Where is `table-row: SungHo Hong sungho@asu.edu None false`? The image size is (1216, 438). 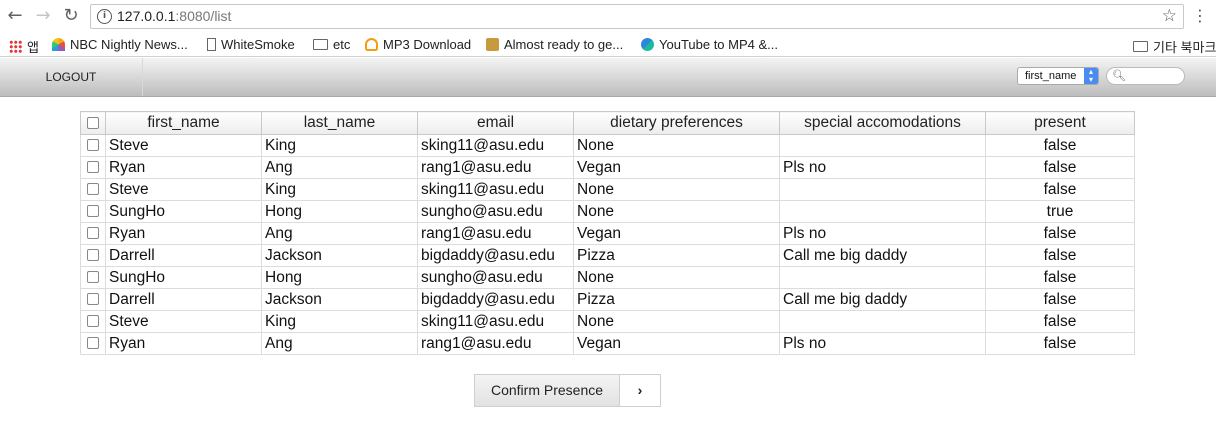
table-row: SungHo Hong sungho@asu.edu None false is located at coordinates (607, 277).